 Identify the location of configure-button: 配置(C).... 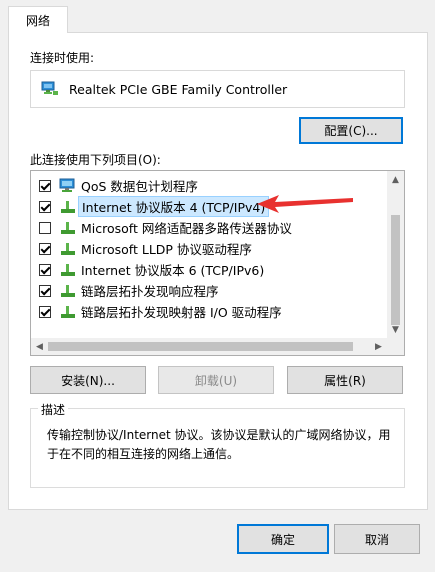
(351, 130).